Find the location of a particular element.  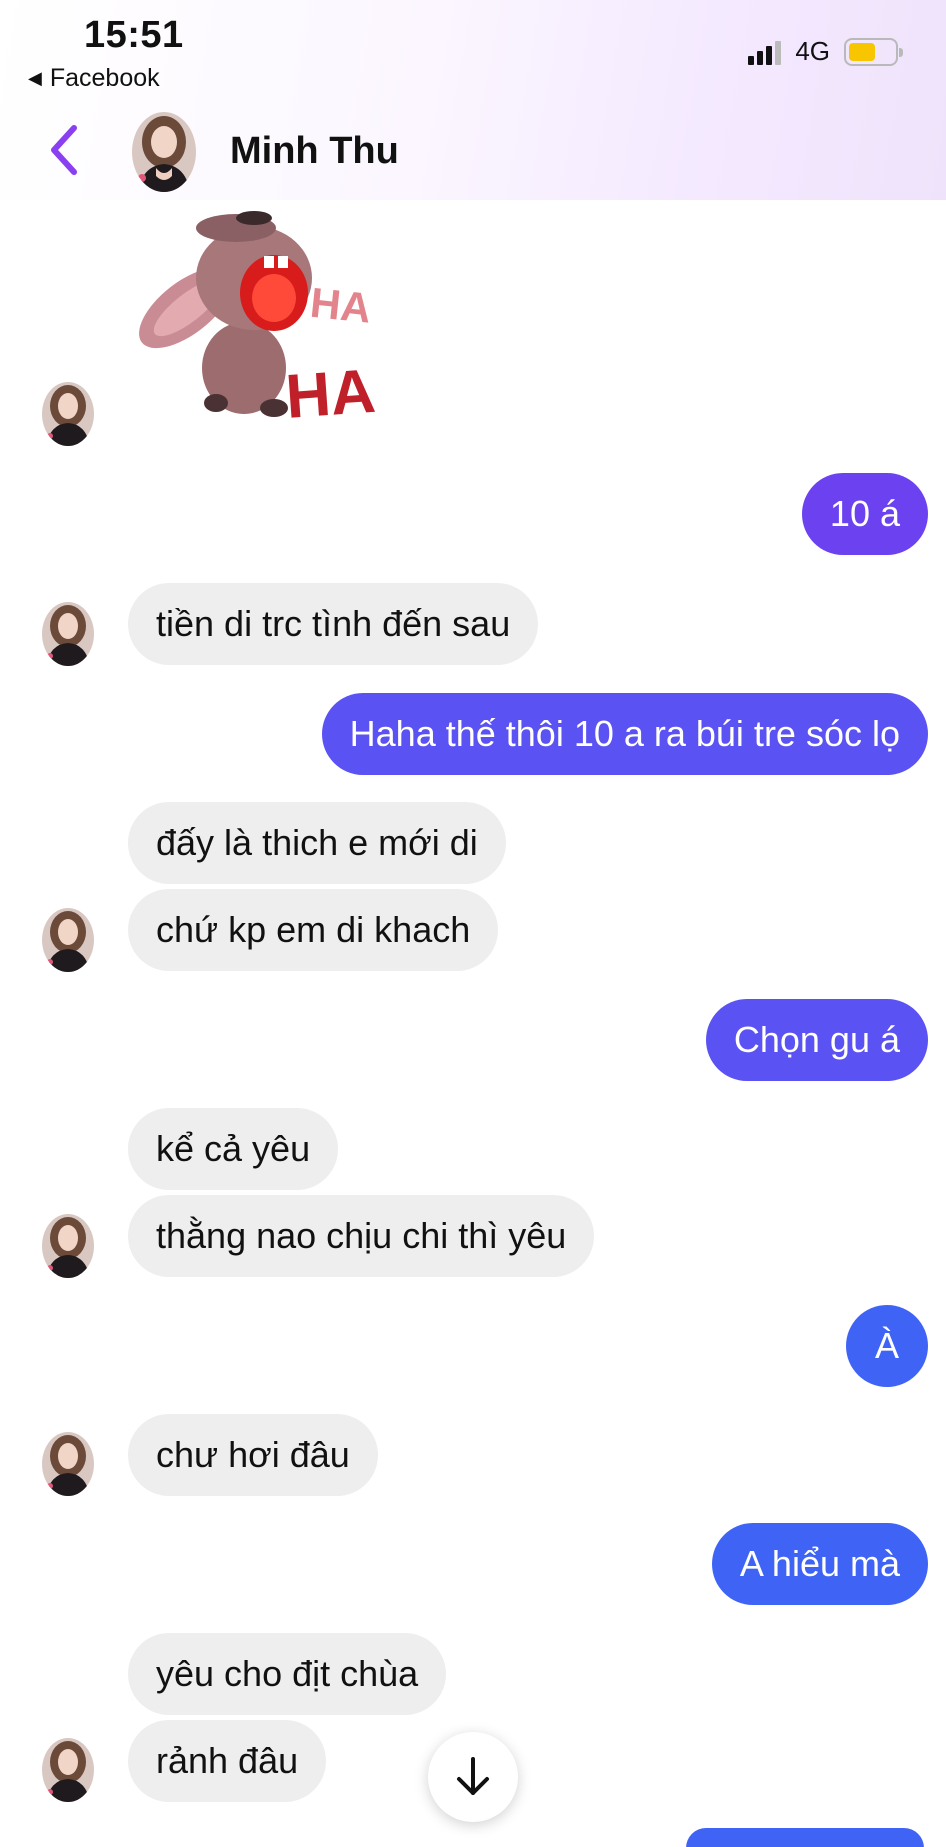

back-app-label: Facebook is located at coordinates (104, 78).